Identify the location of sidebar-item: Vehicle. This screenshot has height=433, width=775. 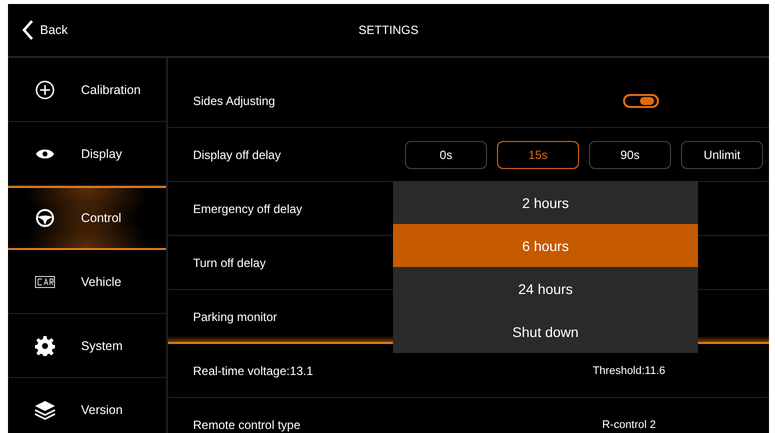
(87, 282).